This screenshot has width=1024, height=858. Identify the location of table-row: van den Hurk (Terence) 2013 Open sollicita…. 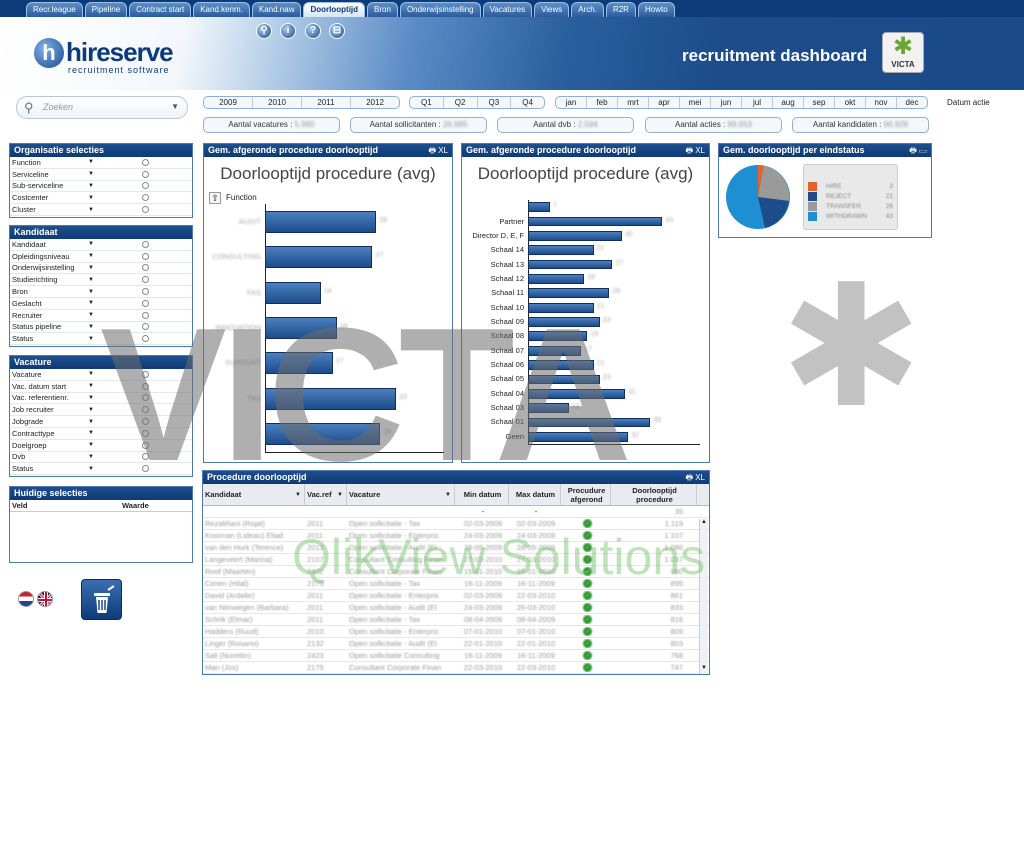
(456, 548).